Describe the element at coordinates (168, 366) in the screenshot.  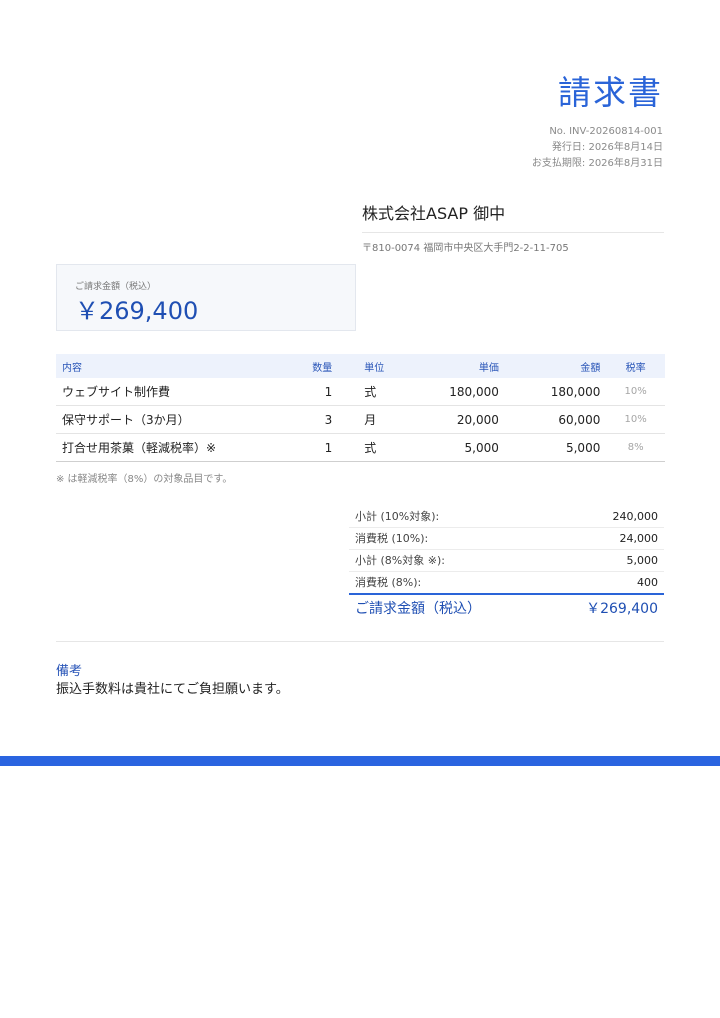
I see `header-name: 内容` at that location.